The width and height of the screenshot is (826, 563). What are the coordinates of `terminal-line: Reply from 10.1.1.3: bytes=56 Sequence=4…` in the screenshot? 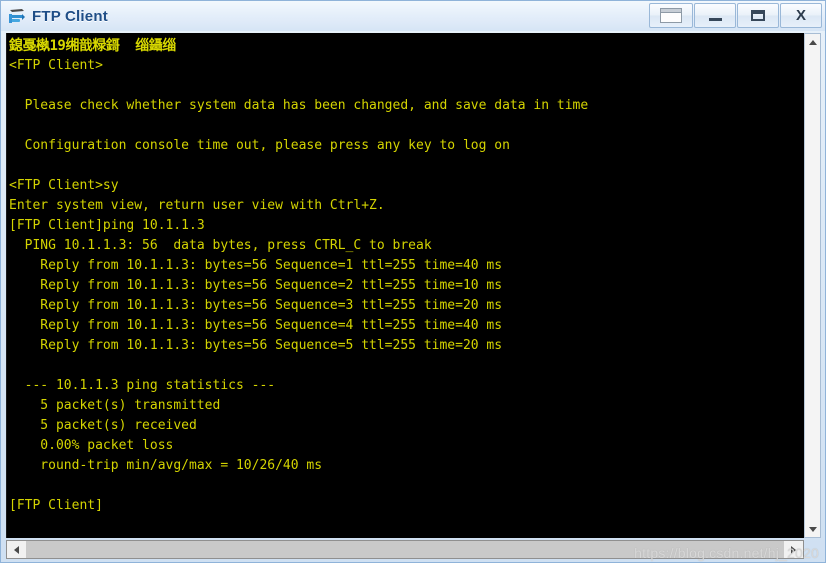 It's located at (256, 325).